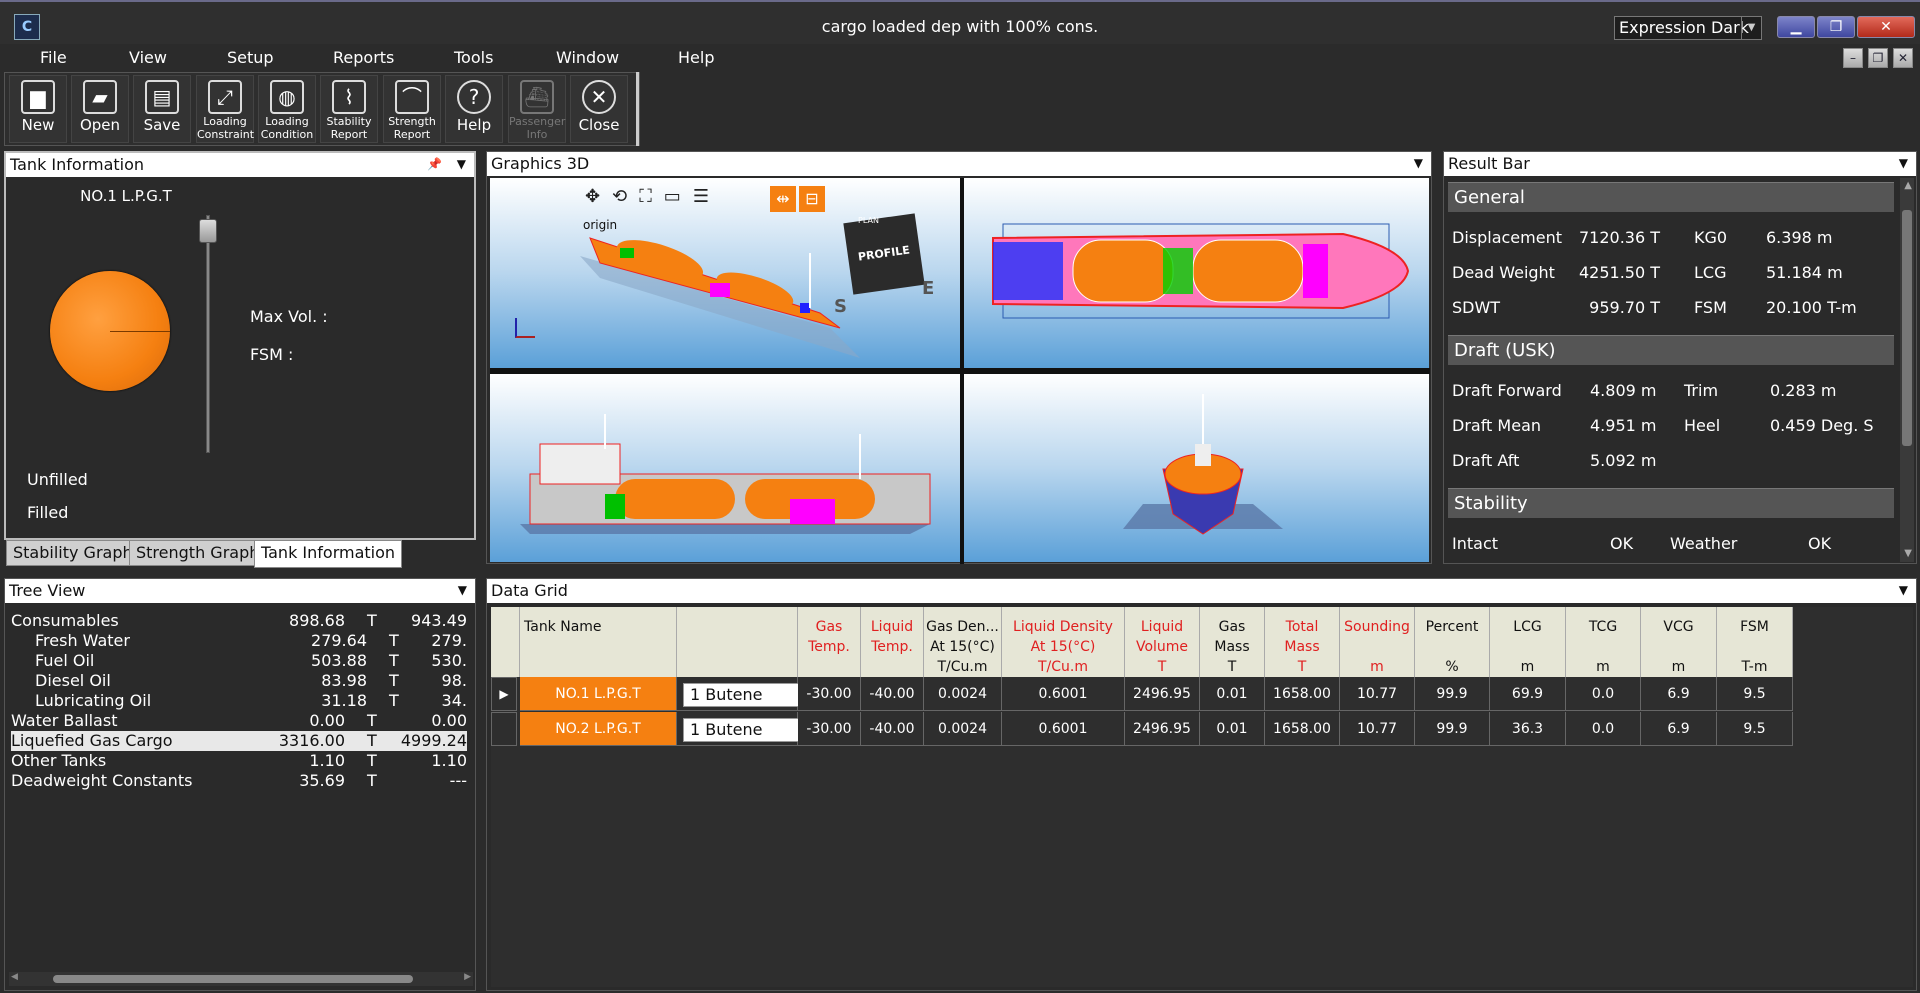 This screenshot has width=1920, height=993. What do you see at coordinates (287, 109) in the screenshot?
I see `loading-condition-button: ◍ Loading Condition` at bounding box center [287, 109].